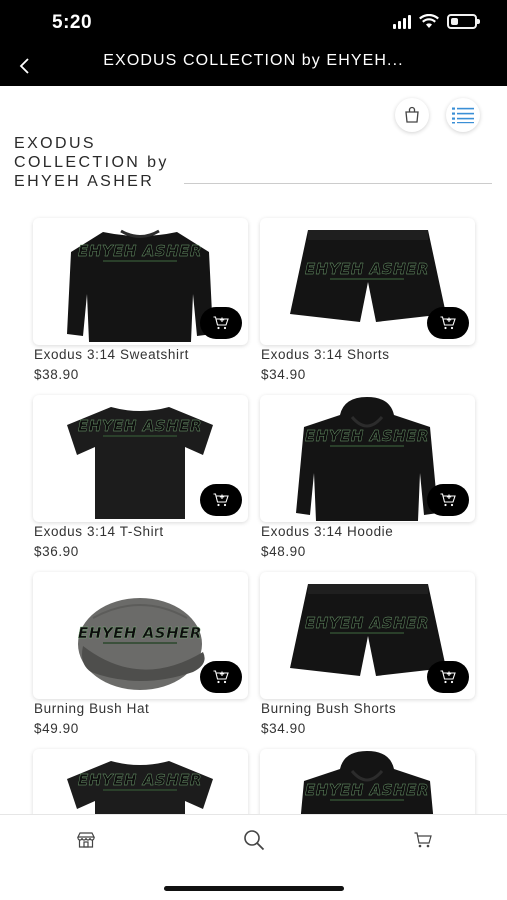  What do you see at coordinates (99, 531) in the screenshot?
I see `product-name: Exodus 3:14 T-Shirt` at bounding box center [99, 531].